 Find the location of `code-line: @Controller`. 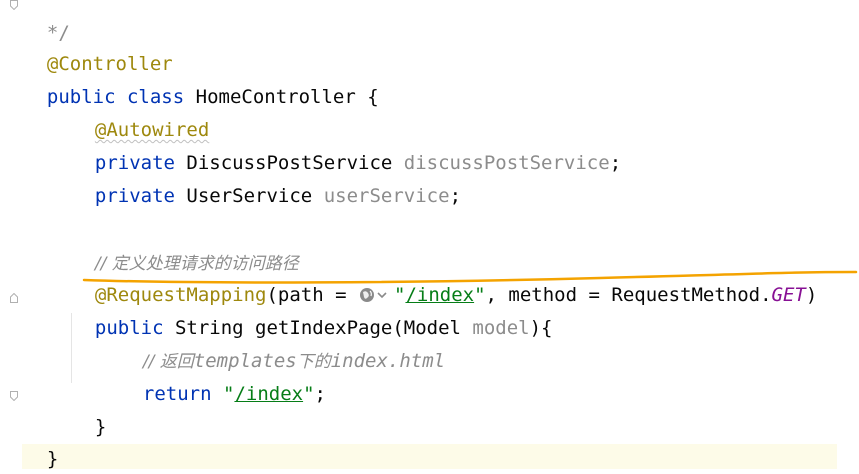

code-line: @Controller is located at coordinates (98, 47).